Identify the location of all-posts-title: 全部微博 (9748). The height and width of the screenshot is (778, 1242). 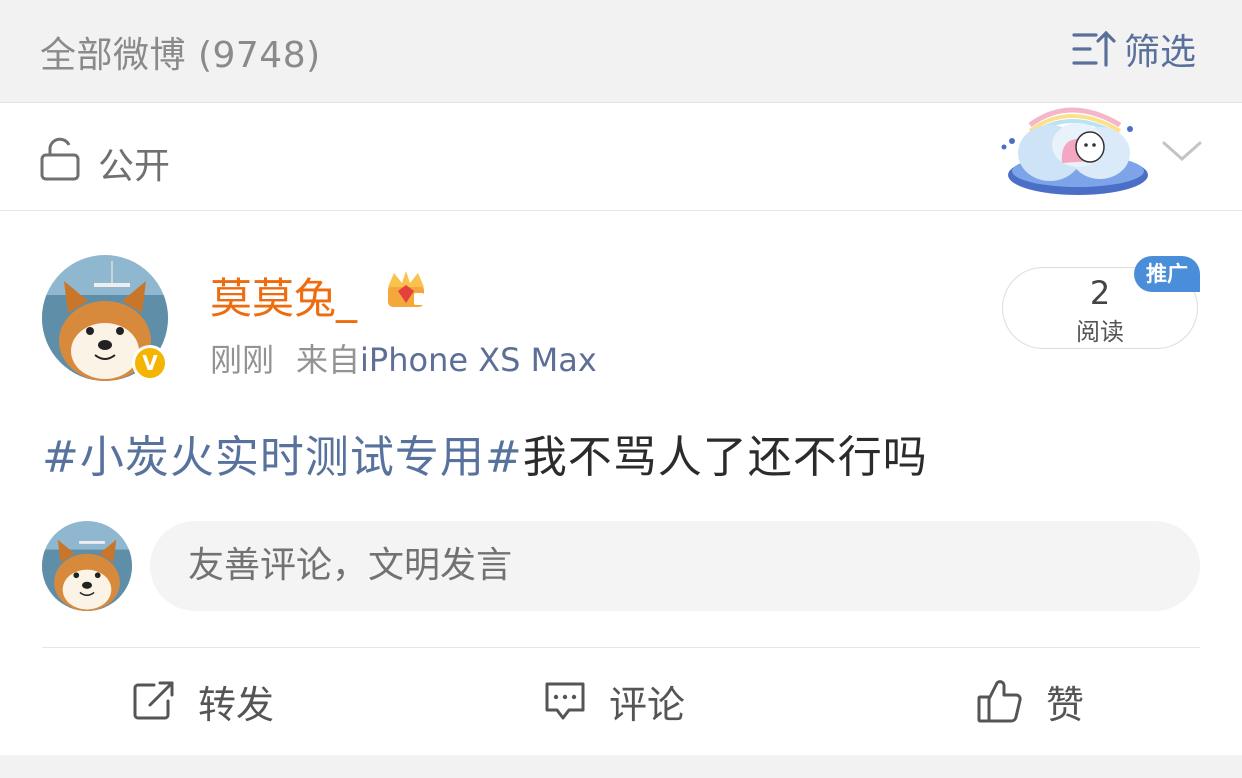
(180, 55).